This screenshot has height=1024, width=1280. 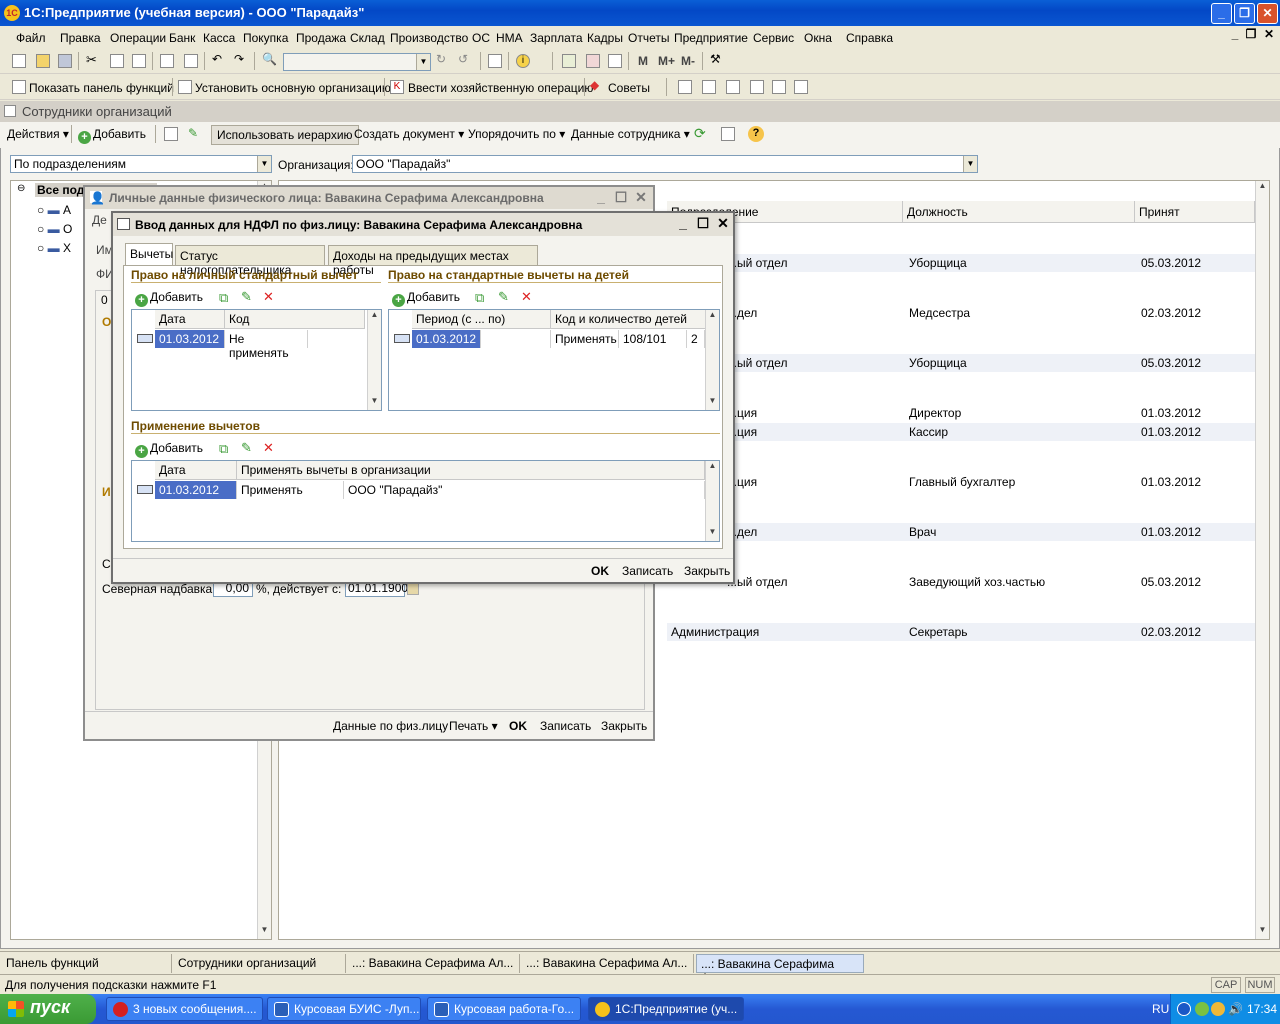 I want to click on tree-item: ○ ▬ О, so click(x=54, y=229).